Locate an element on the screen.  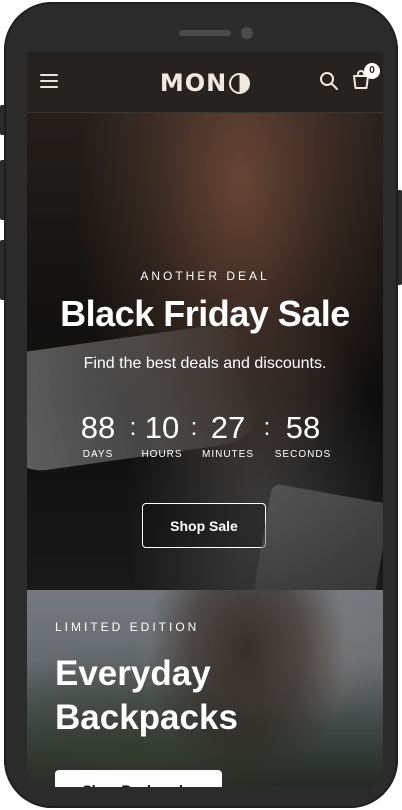
countdown-days: 88 DAYS is located at coordinates (98, 435).